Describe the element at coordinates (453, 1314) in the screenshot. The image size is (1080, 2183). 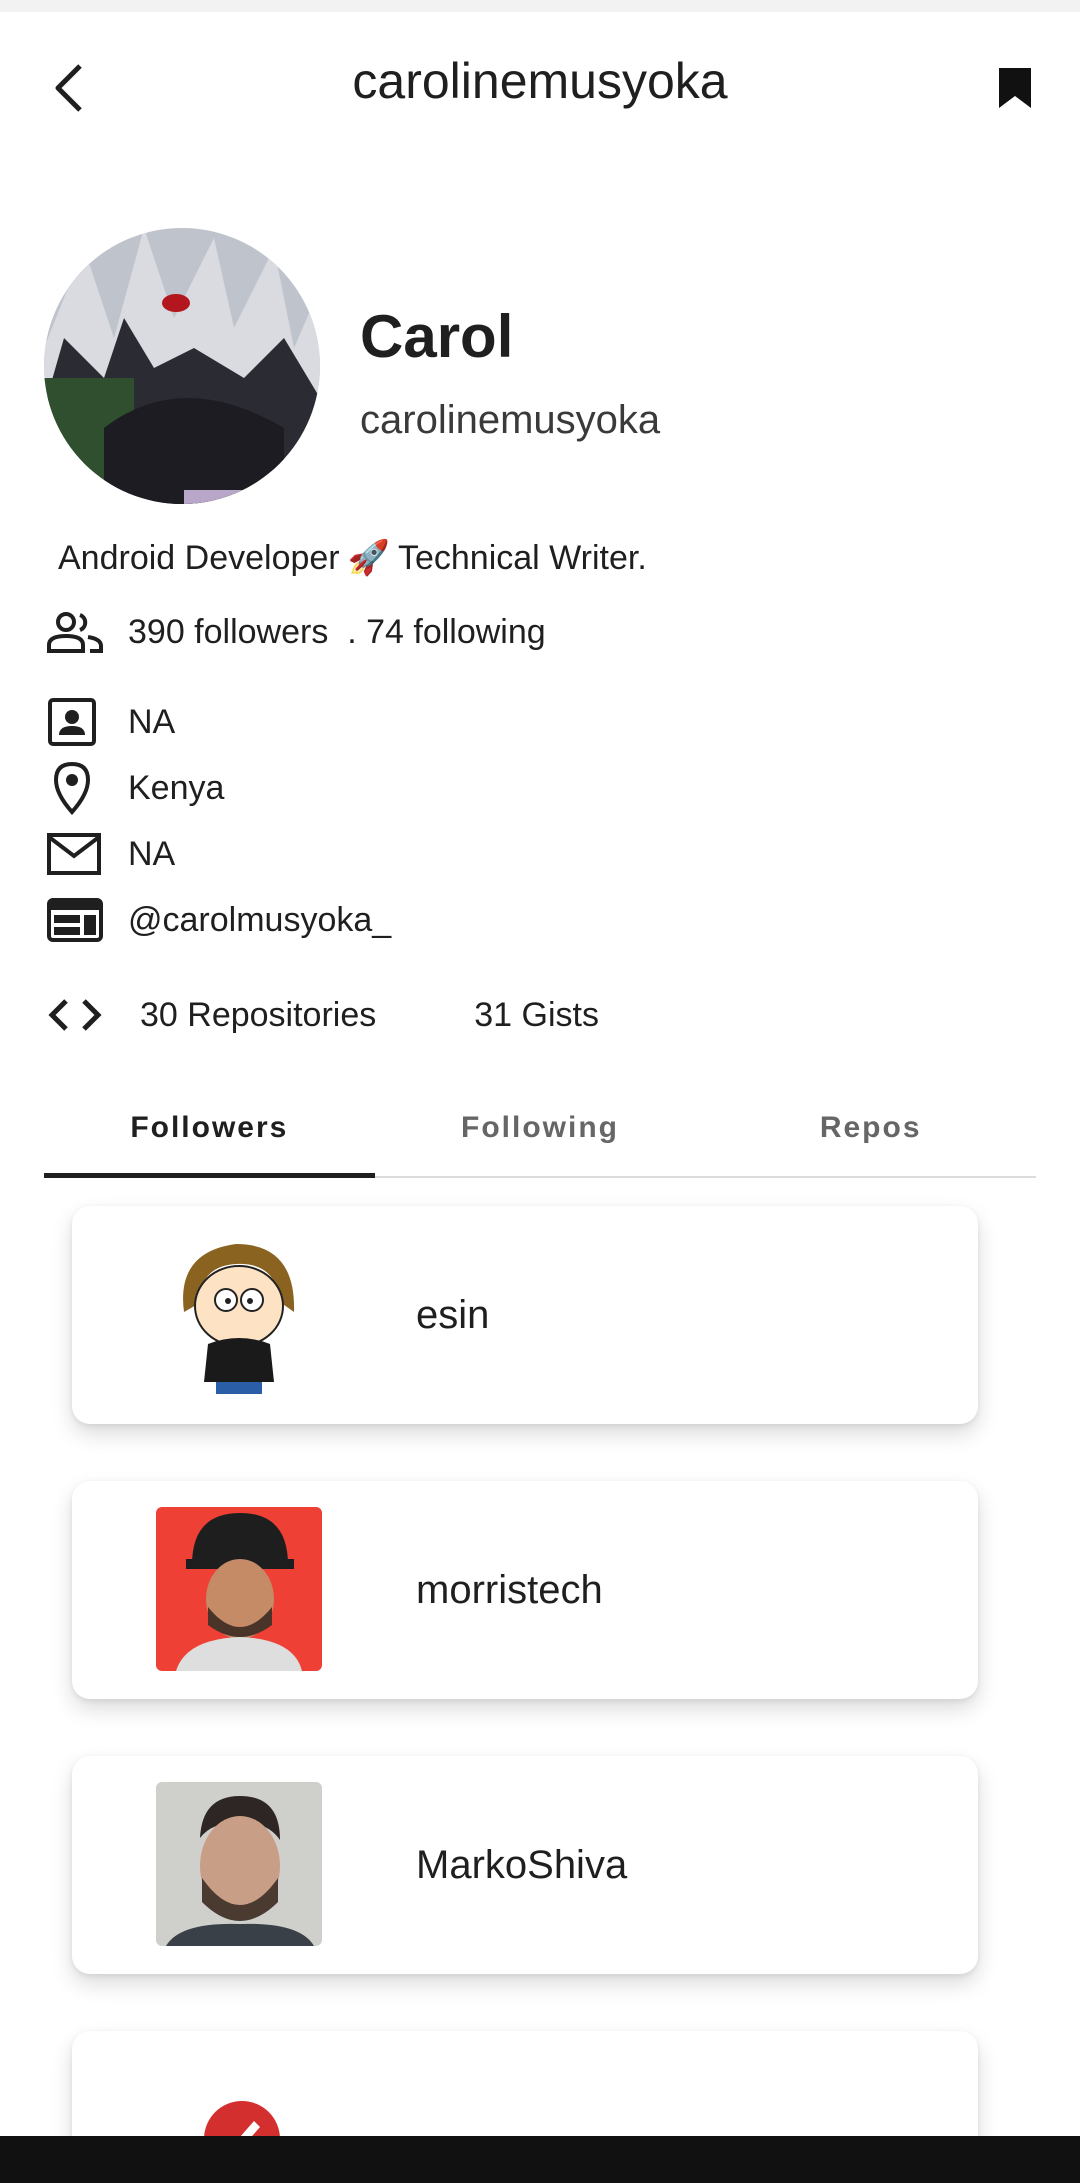
I see `follower-login: esin` at that location.